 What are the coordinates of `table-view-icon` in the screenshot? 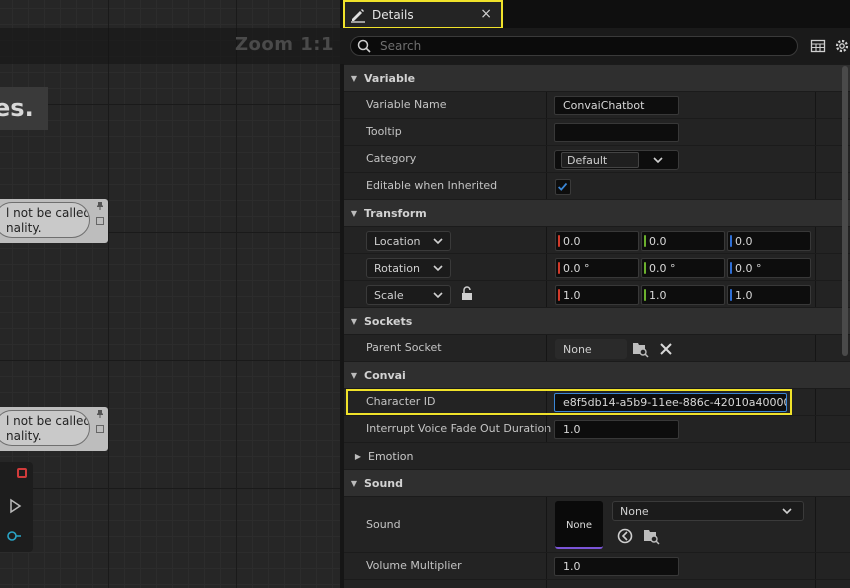 It's located at (818, 46).